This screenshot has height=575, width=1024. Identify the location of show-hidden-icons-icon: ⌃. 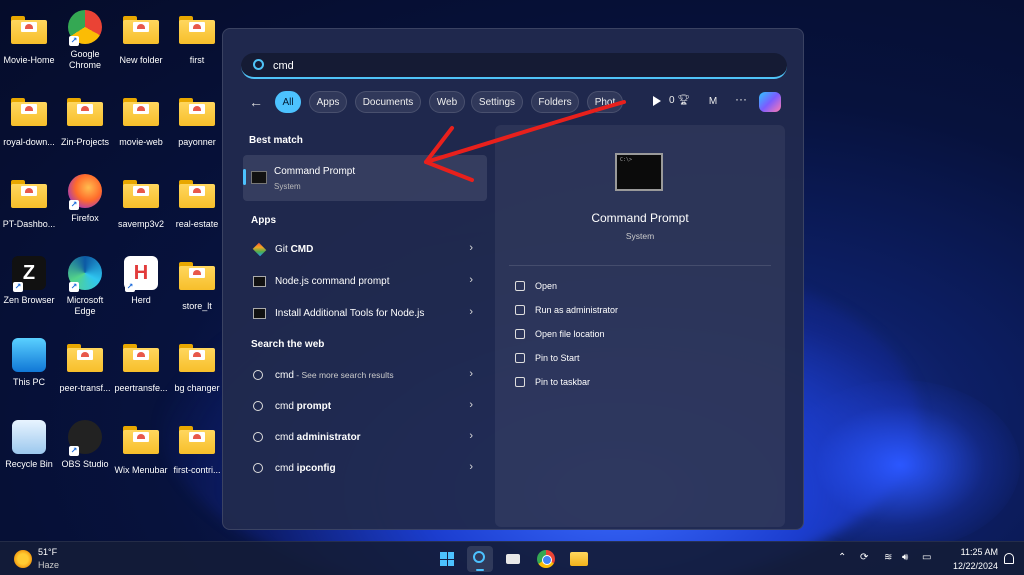
(842, 557).